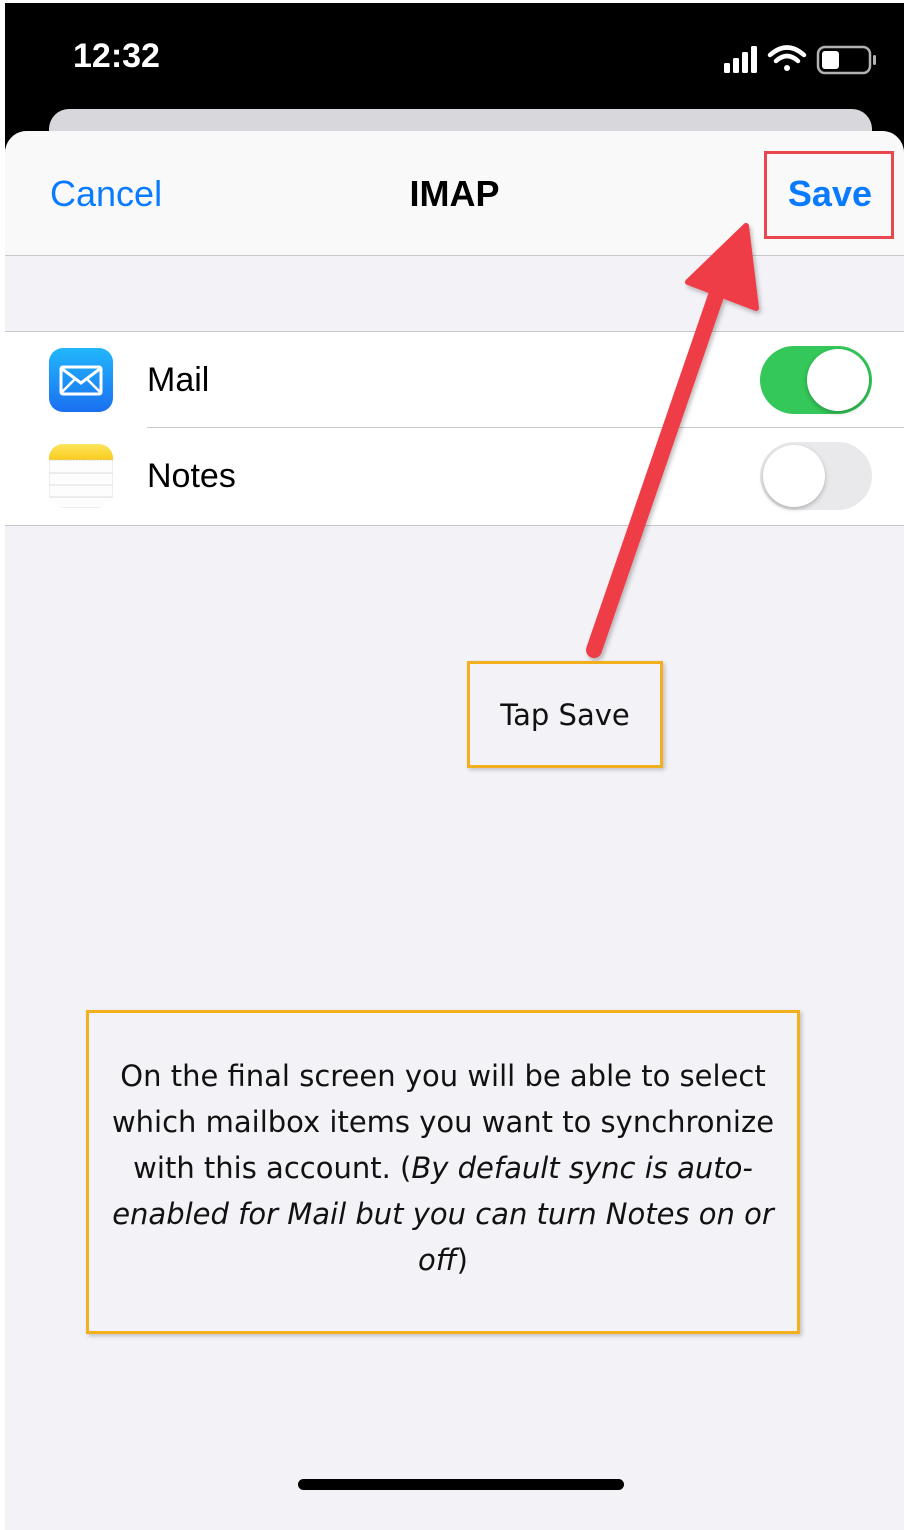 Image resolution: width=904 pixels, height=1530 pixels. I want to click on status-icons, so click(800, 60).